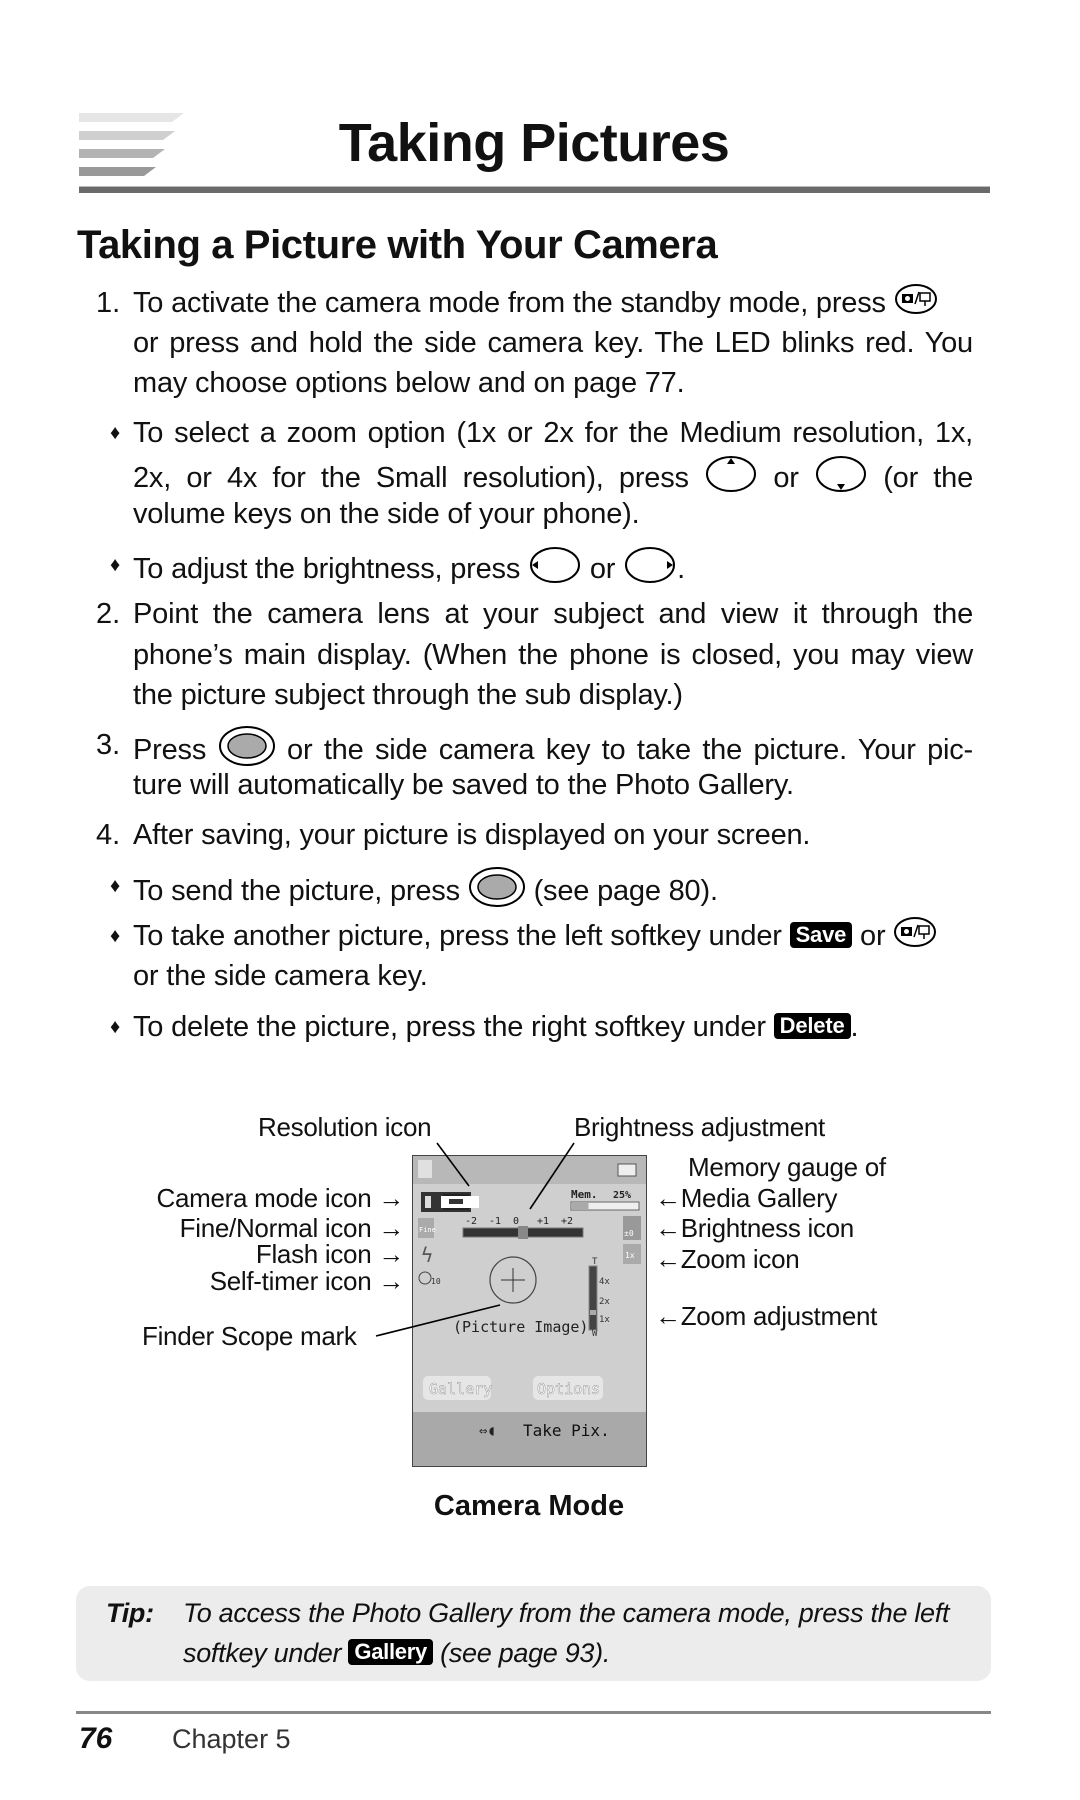 The width and height of the screenshot is (1080, 1800). I want to click on page-number: 76, so click(96, 1738).